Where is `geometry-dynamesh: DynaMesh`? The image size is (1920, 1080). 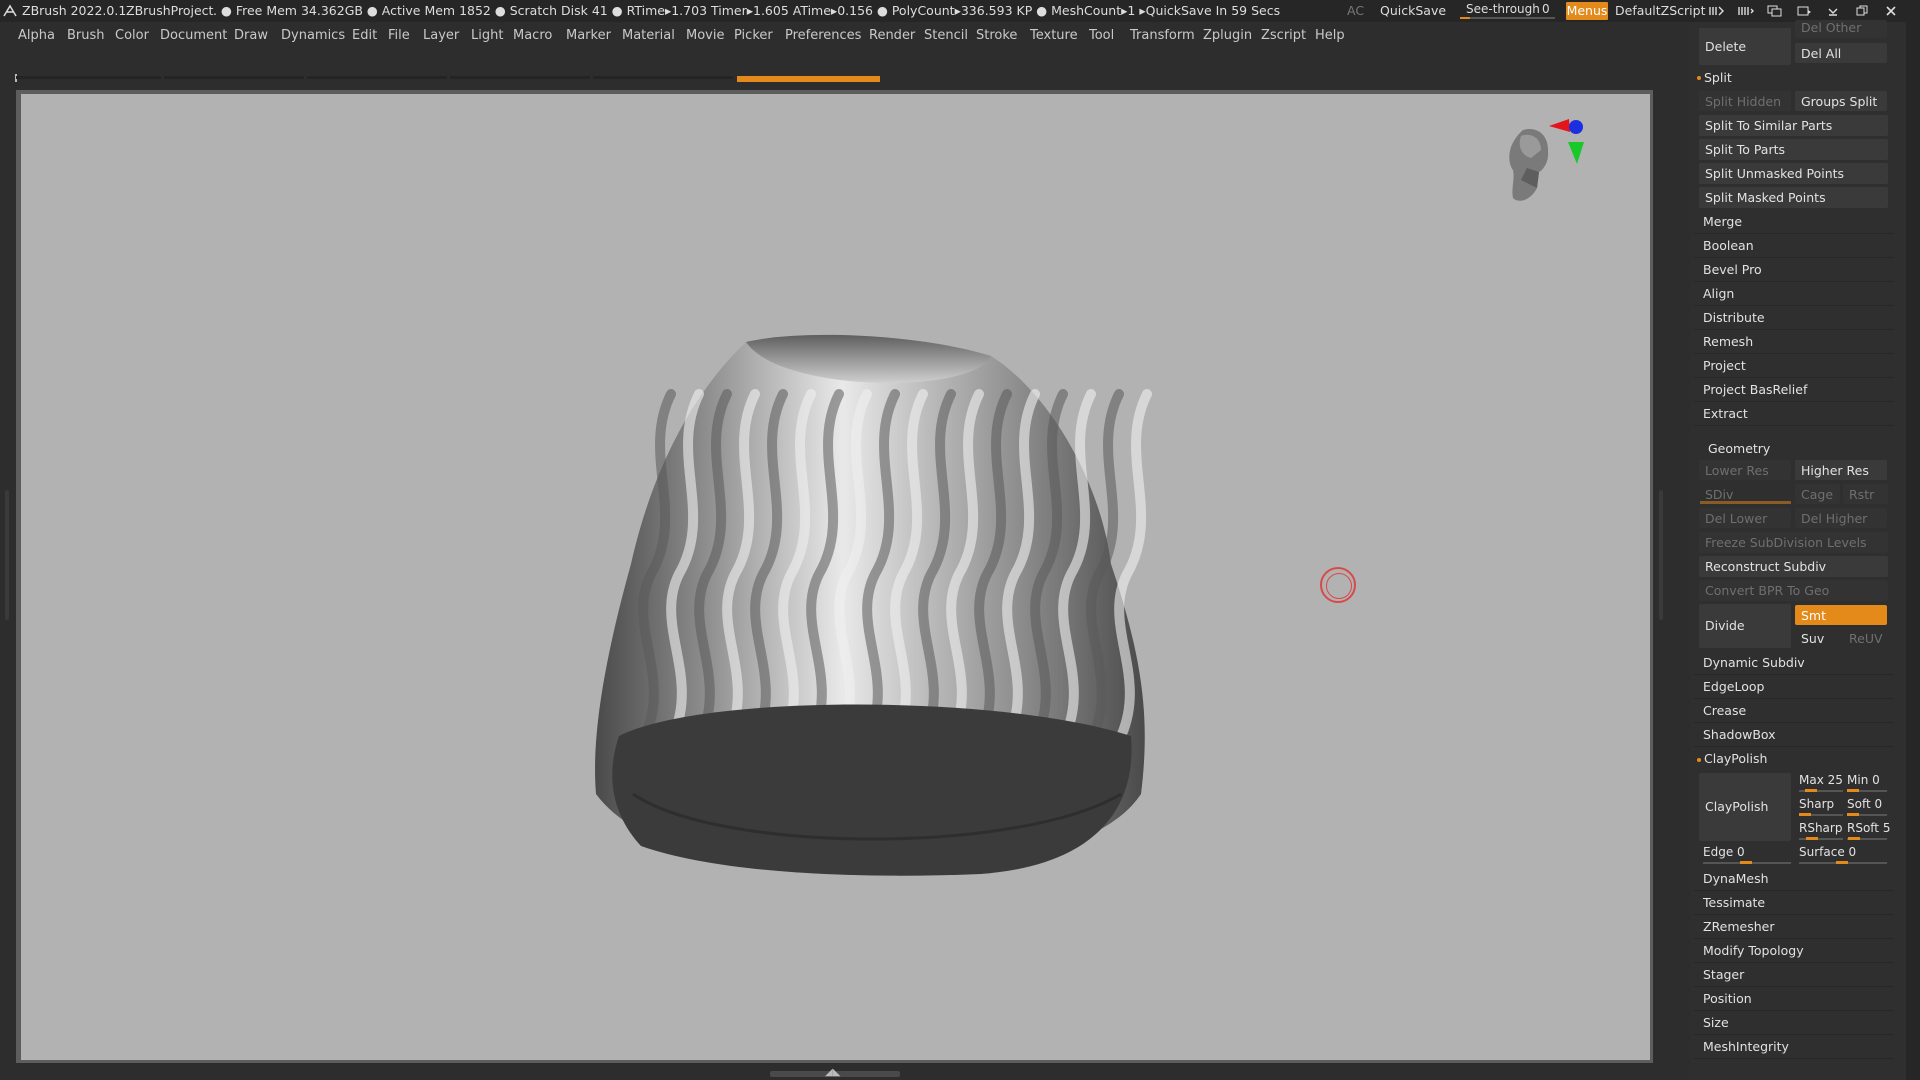
geometry-dynamesh: DynaMesh is located at coordinates (1736, 879).